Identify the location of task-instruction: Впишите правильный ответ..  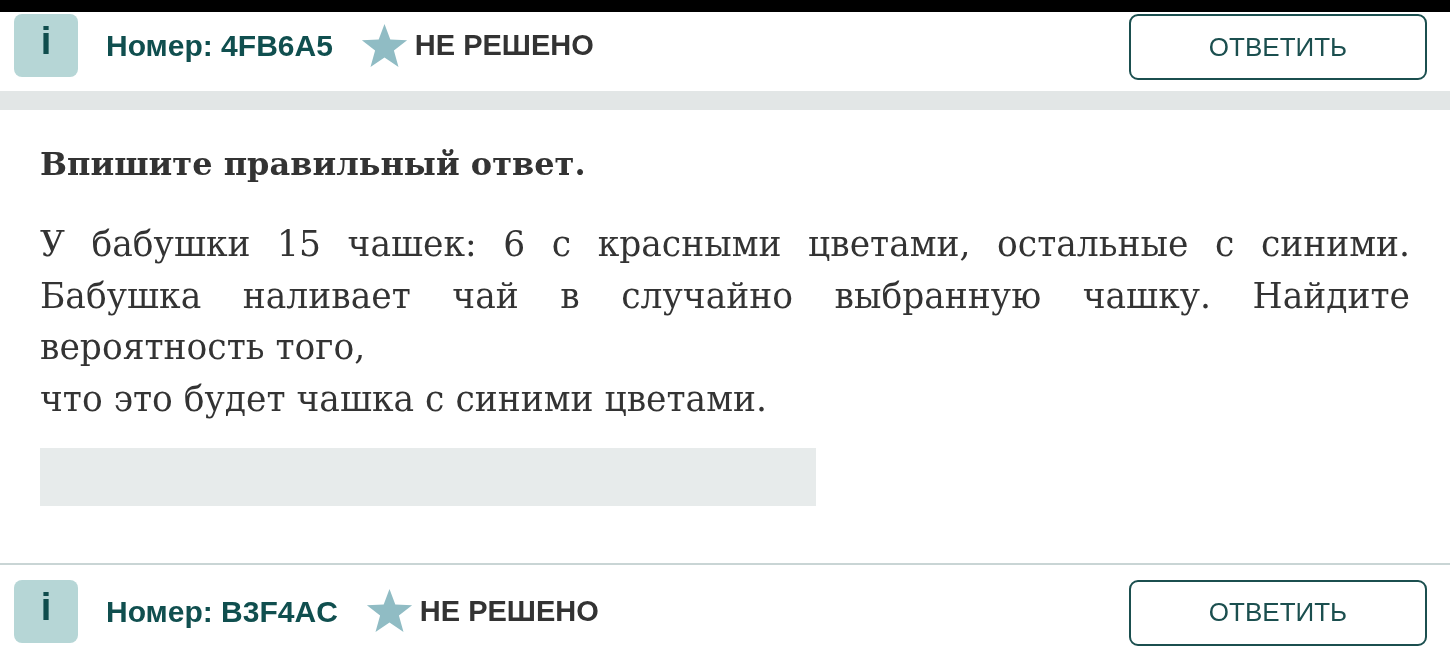
(313, 164).